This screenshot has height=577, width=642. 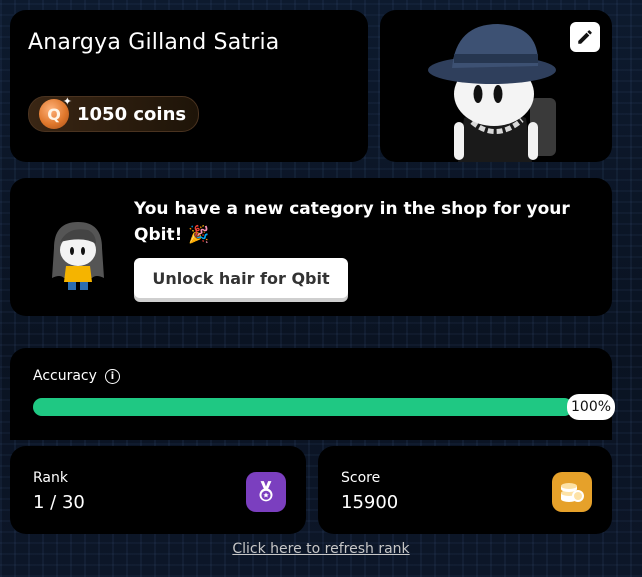 I want to click on refresh-rank-link: Click here to refresh rank, so click(x=321, y=549).